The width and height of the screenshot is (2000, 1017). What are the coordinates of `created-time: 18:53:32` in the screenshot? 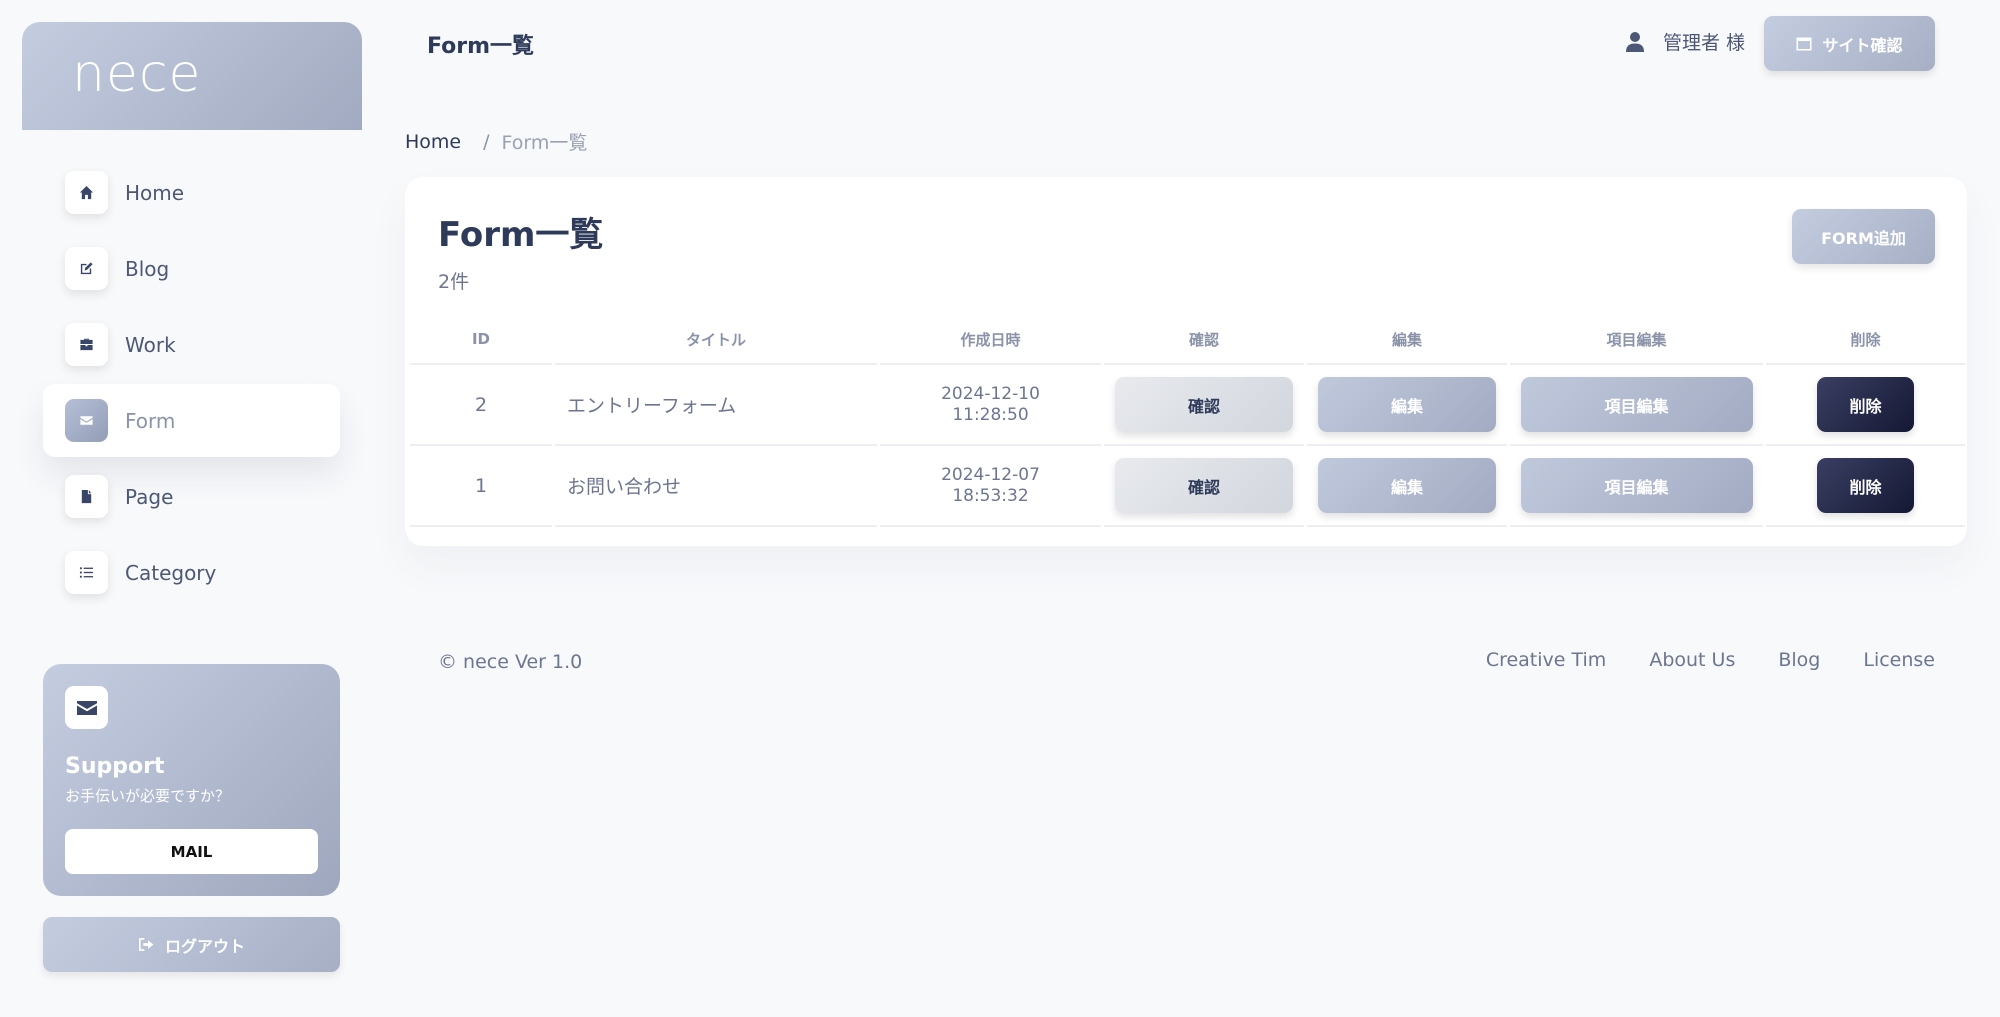 It's located at (990, 495).